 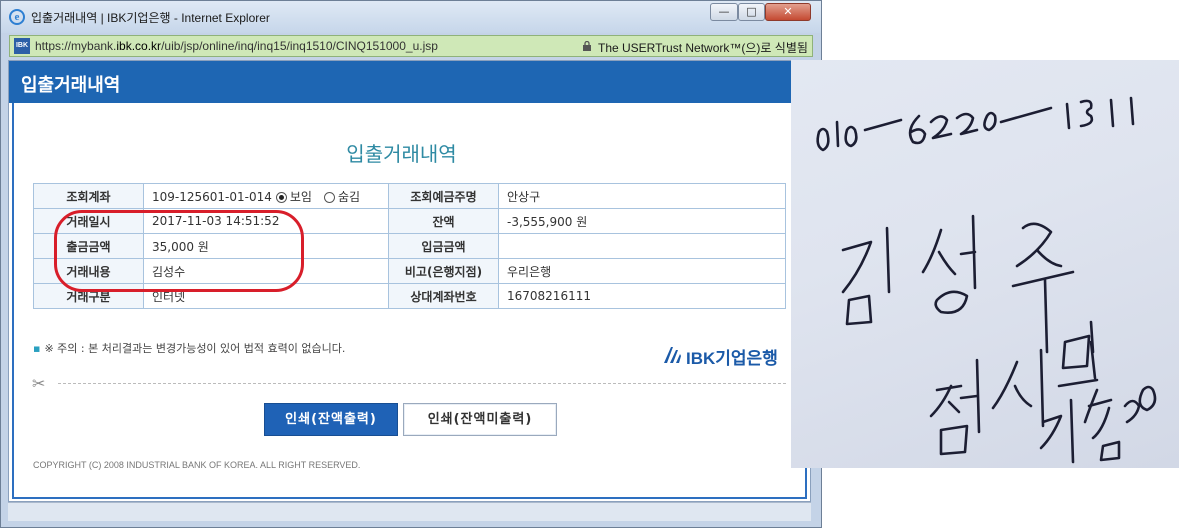 I want to click on label-balance: 잔액, so click(x=443, y=221).